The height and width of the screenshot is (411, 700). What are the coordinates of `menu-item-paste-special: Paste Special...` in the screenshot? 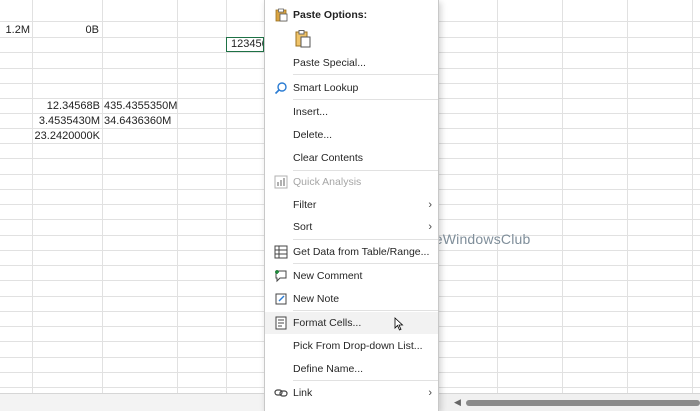 It's located at (351, 63).